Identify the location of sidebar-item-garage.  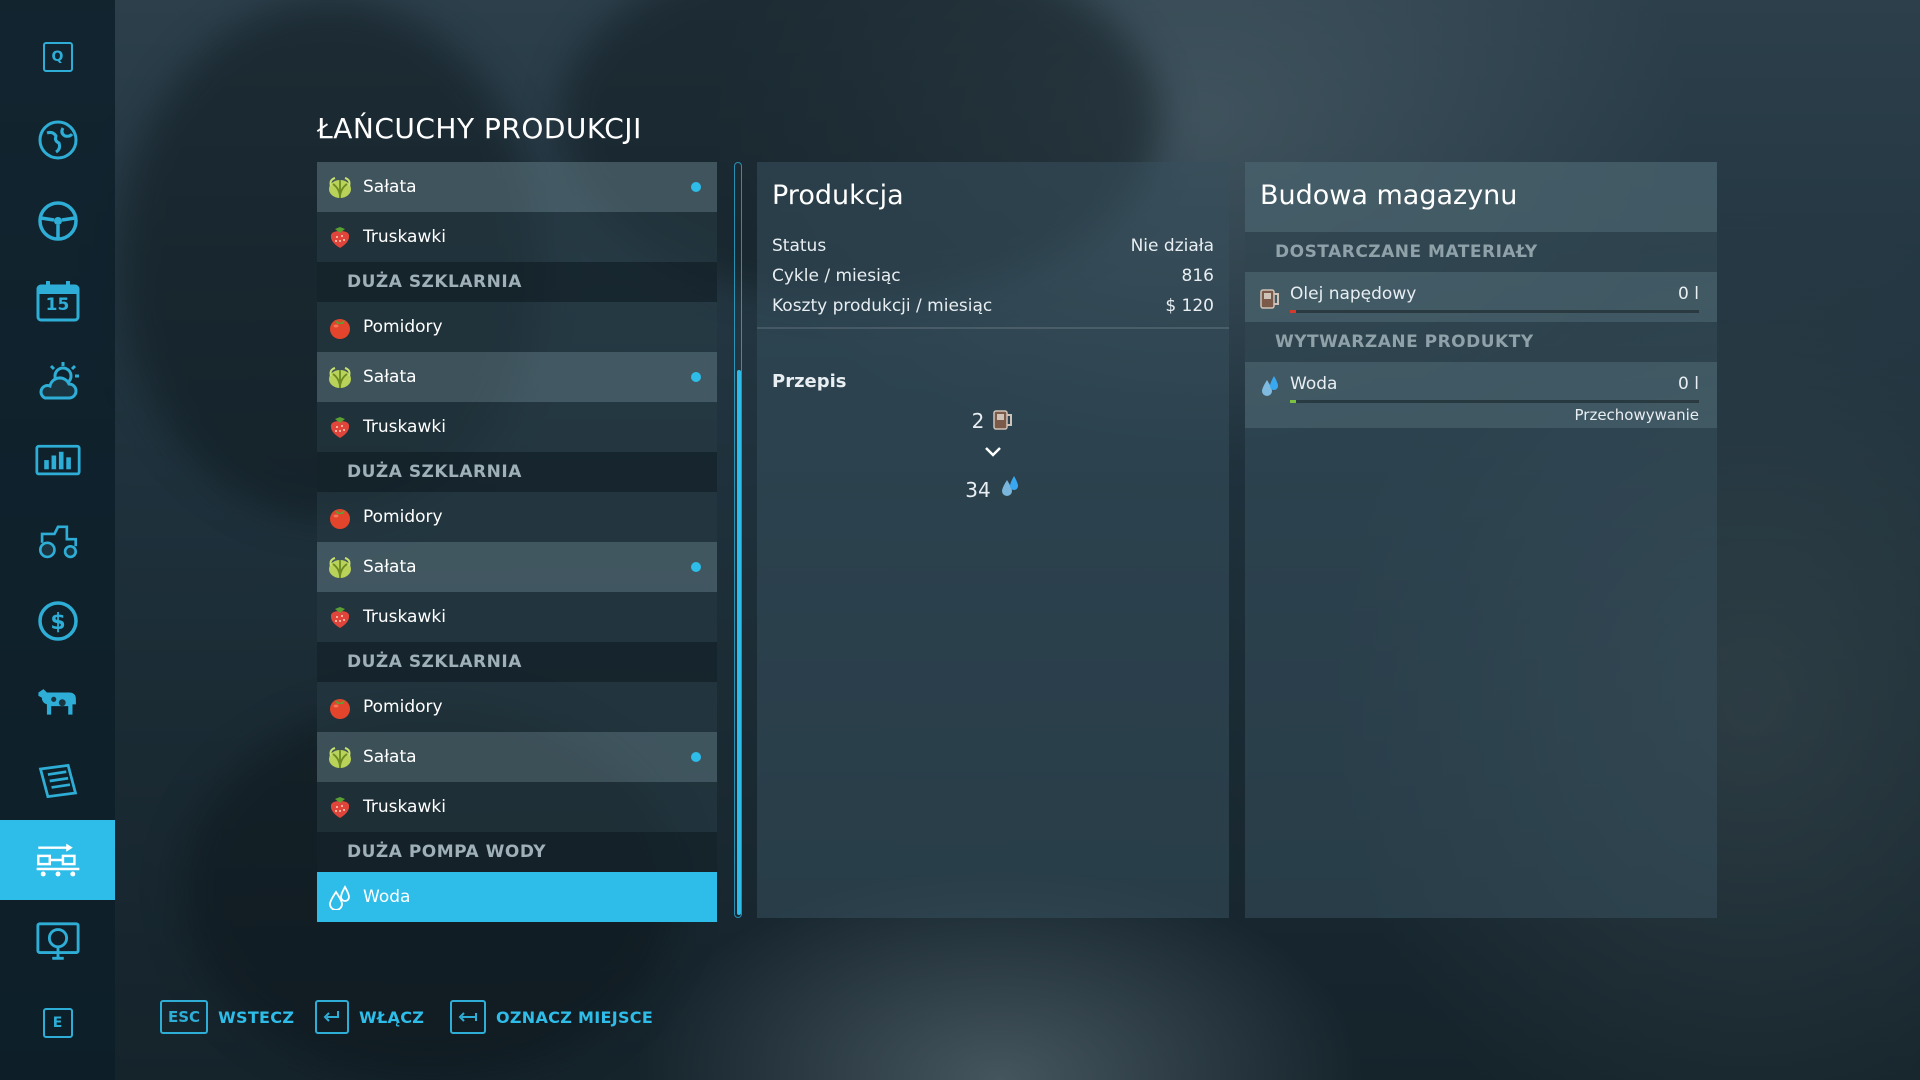
(57, 541).